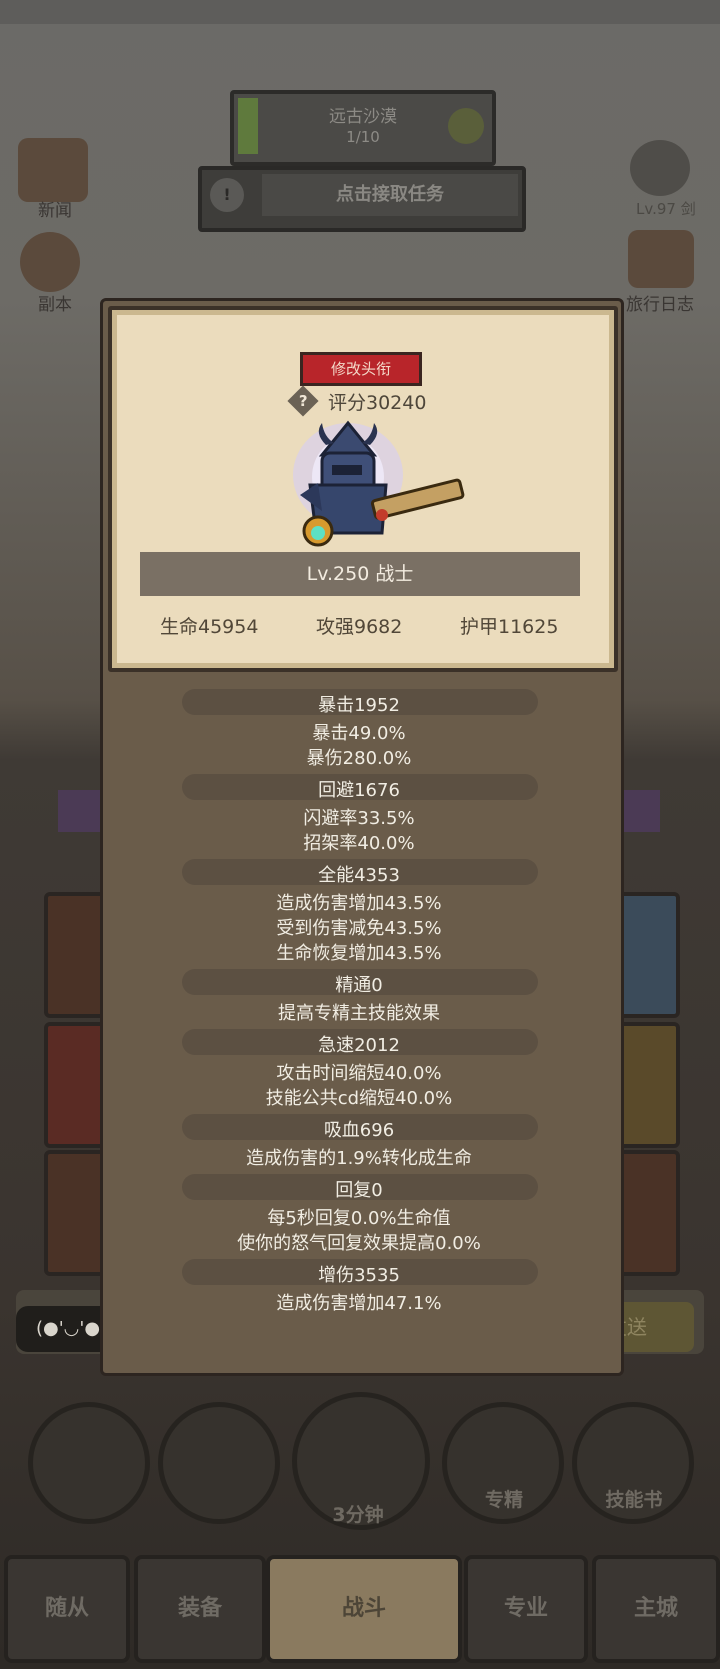  Describe the element at coordinates (359, 1098) in the screenshot. I see `stat-line: 技能公共cd缩短40.0%` at that location.